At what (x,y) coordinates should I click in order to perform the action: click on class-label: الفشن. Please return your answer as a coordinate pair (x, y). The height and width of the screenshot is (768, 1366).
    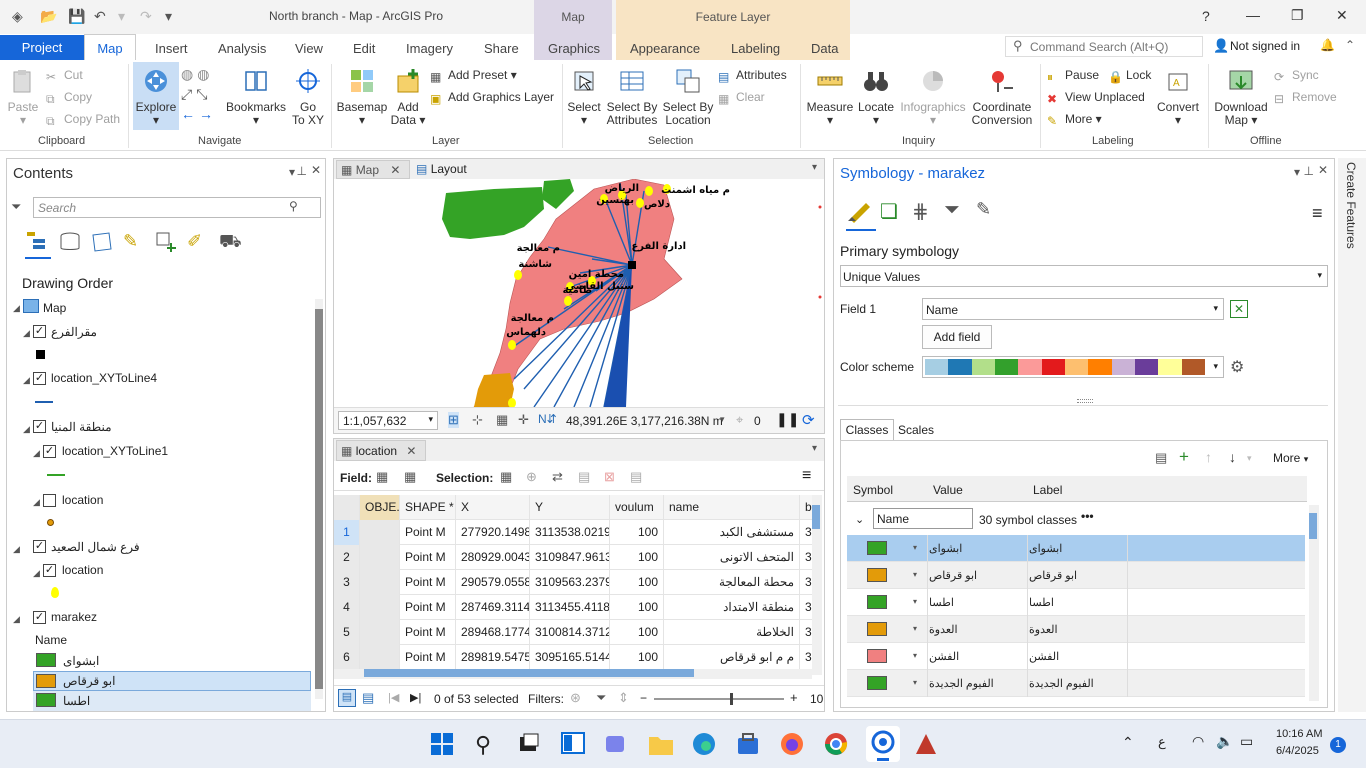
    Looking at the image, I should click on (1076, 656).